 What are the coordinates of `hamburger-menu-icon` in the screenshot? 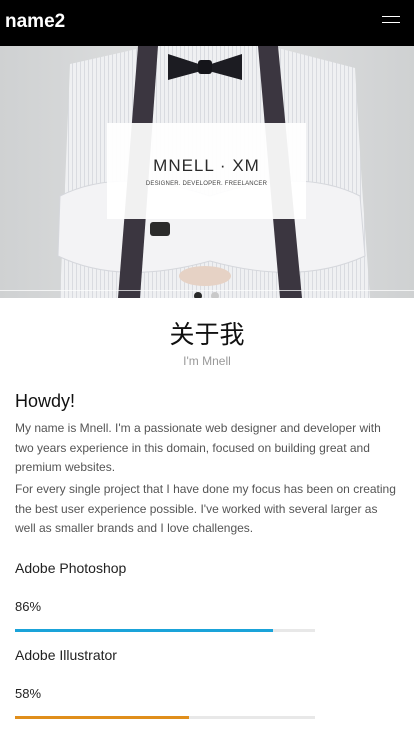 It's located at (391, 19).